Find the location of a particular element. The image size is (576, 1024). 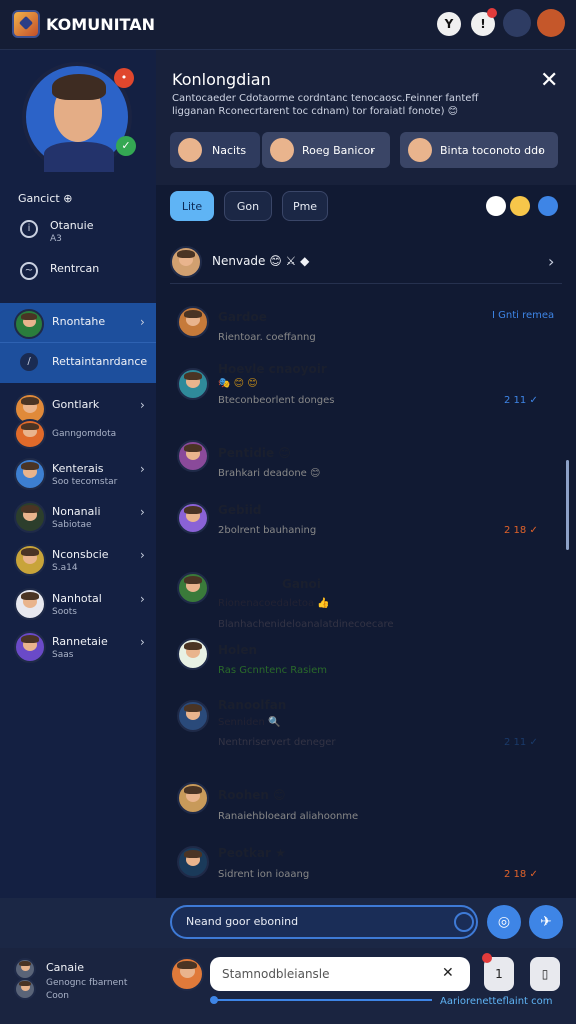

tab-gon: Gon is located at coordinates (248, 206).